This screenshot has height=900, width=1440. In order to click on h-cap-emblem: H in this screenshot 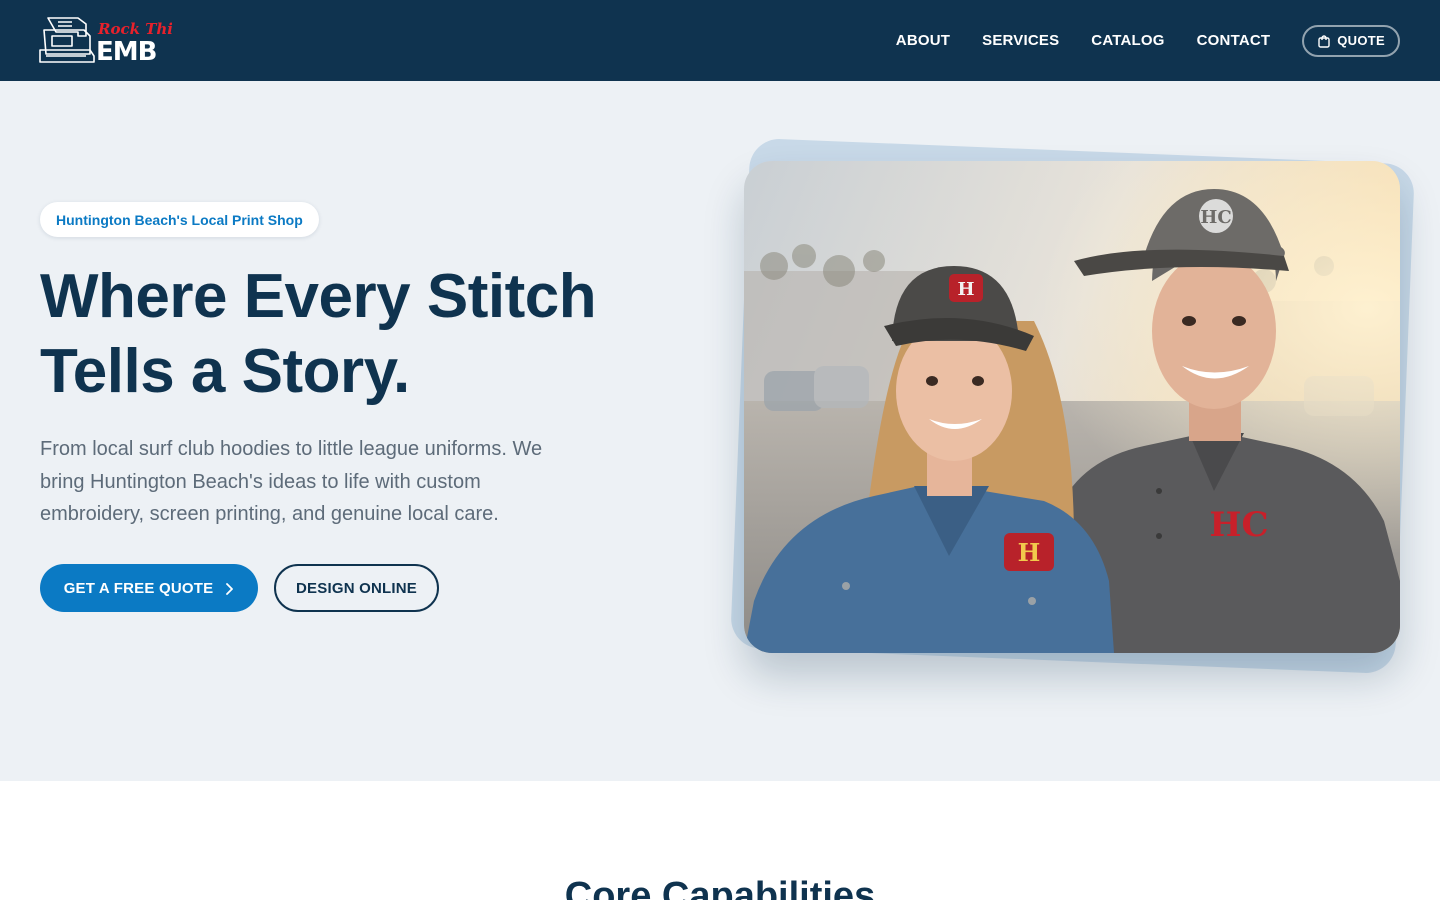, I will do `click(966, 288)`.